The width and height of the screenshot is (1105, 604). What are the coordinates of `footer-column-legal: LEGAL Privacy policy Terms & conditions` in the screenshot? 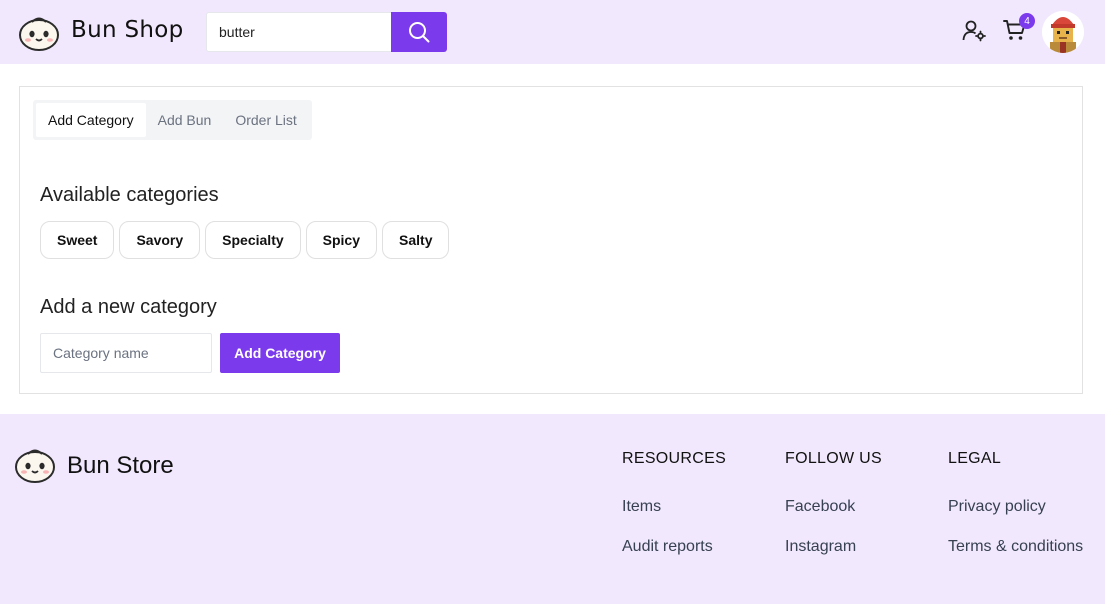 It's located at (1015, 504).